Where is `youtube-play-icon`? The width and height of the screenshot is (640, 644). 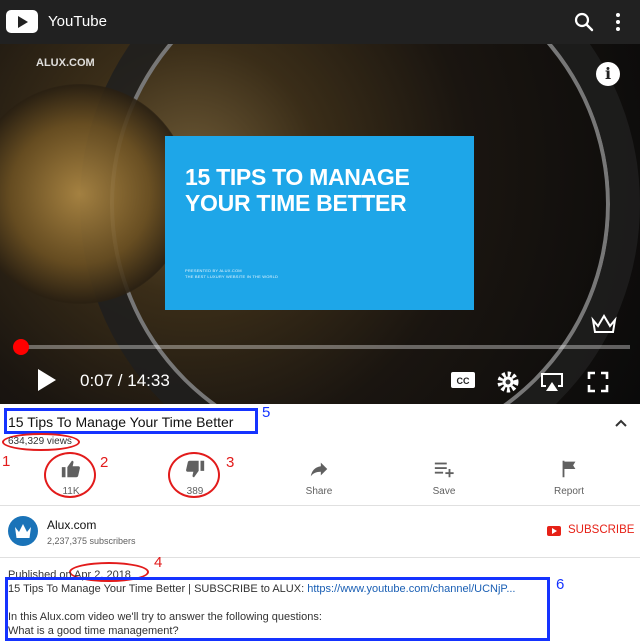
youtube-play-icon is located at coordinates (554, 531).